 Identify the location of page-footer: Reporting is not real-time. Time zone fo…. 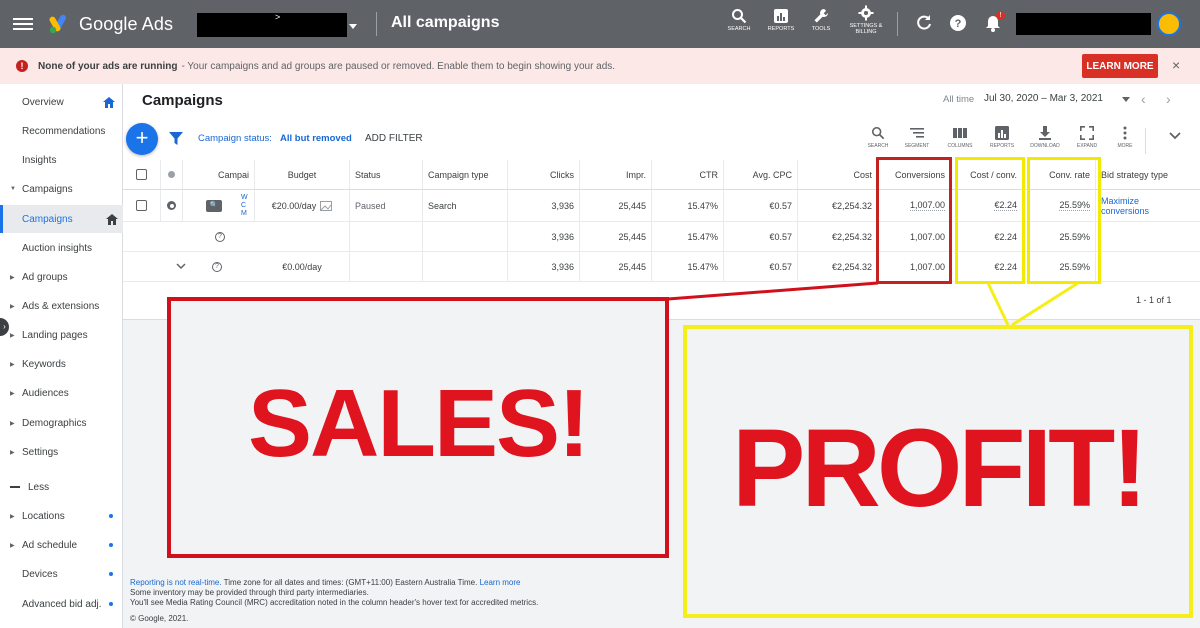
(334, 601).